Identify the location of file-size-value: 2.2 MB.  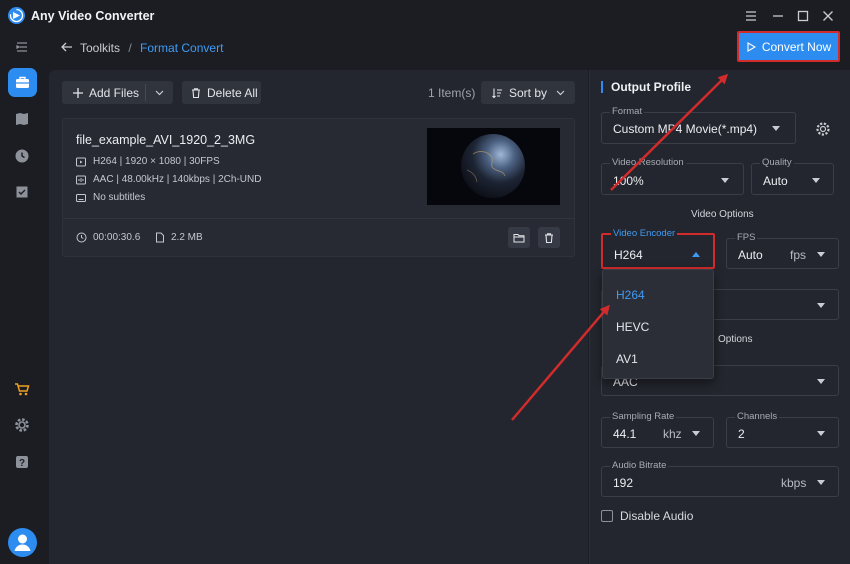
(187, 237).